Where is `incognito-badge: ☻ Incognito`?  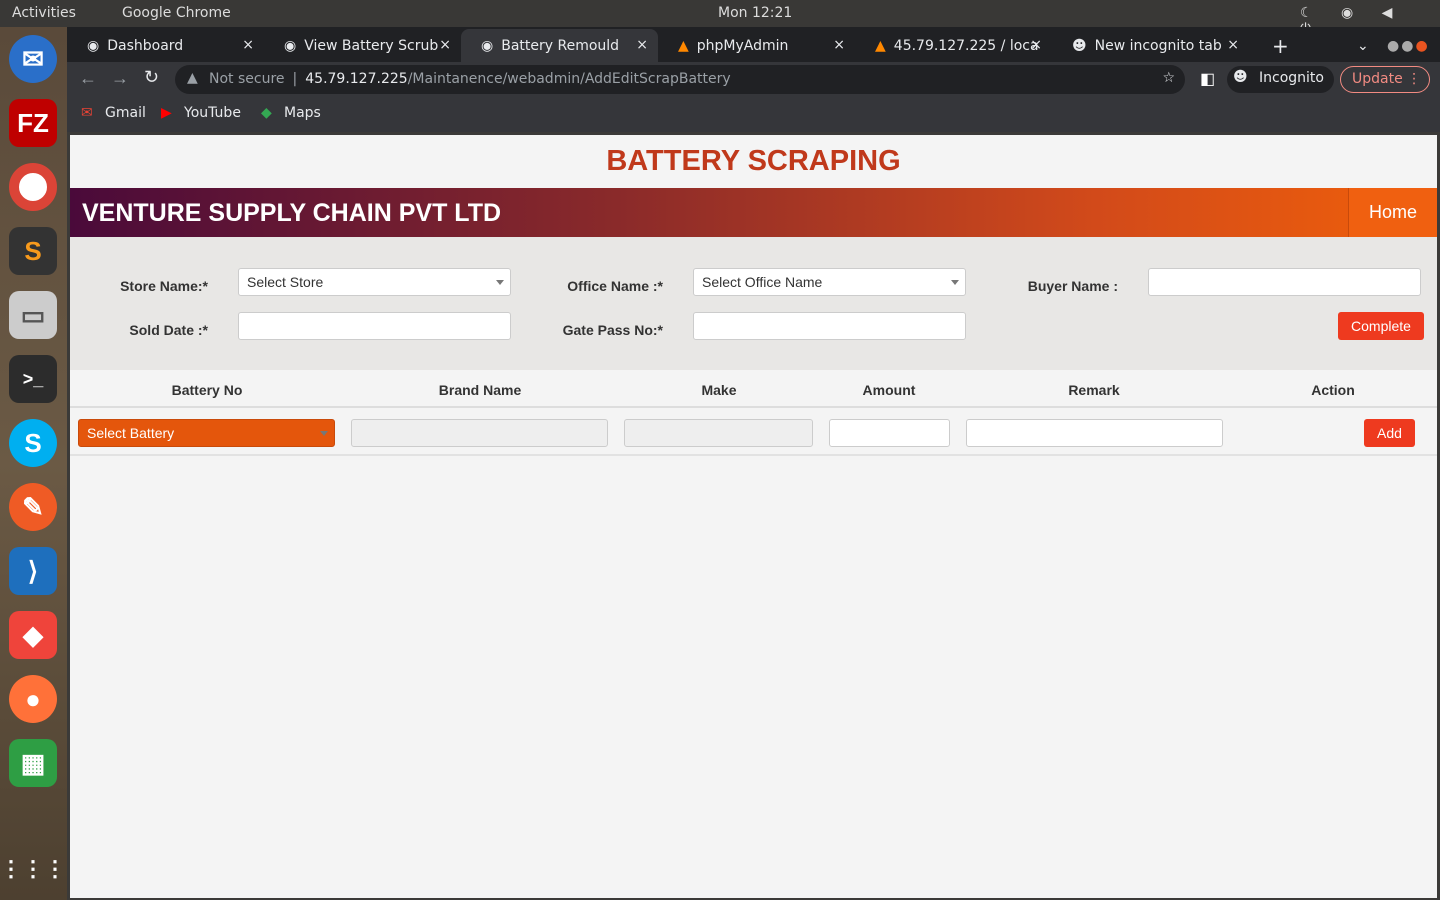 incognito-badge: ☻ Incognito is located at coordinates (1280, 79).